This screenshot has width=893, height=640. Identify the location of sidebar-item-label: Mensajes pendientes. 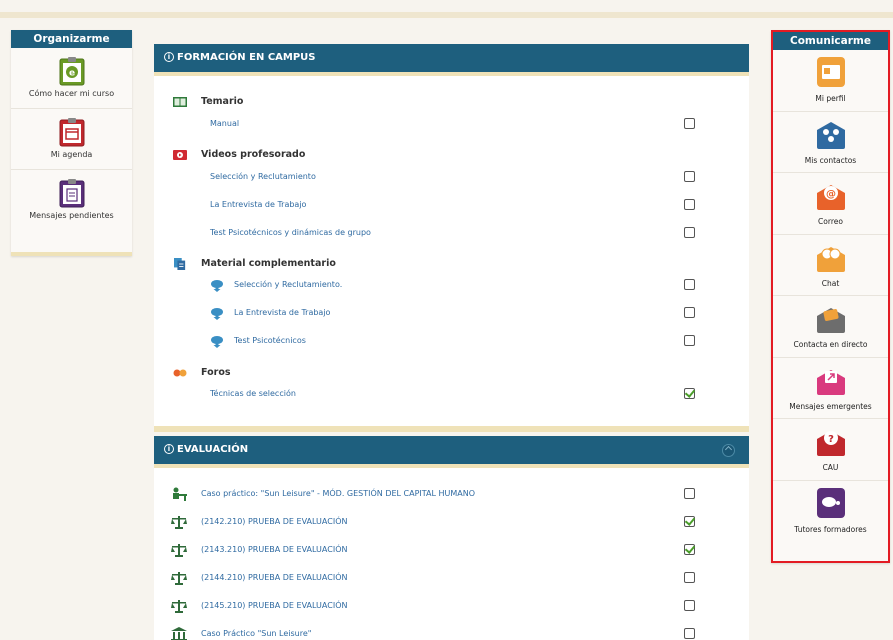
(71, 215).